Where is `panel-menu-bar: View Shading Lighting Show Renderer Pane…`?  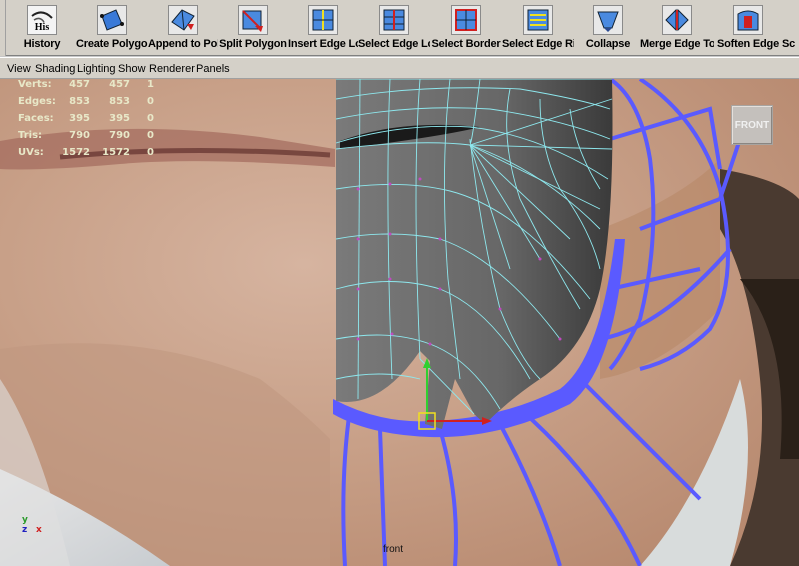 panel-menu-bar: View Shading Lighting Show Renderer Pane… is located at coordinates (399, 68).